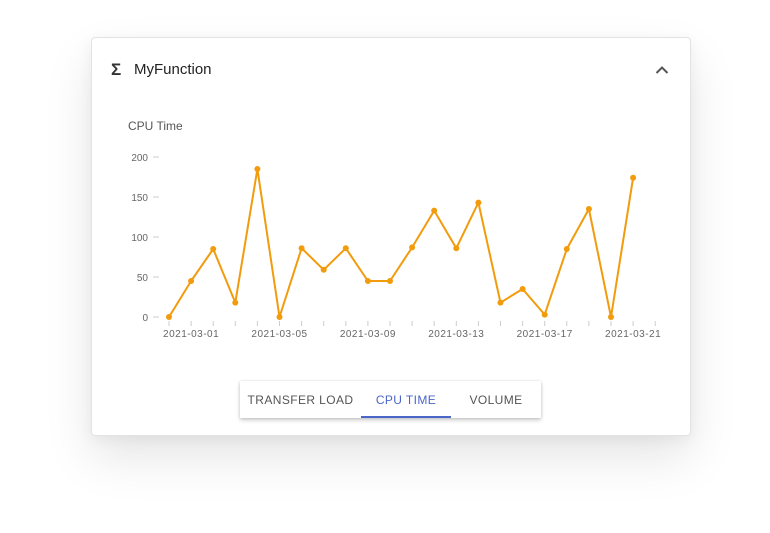 The image size is (770, 533). I want to click on x-tick-label: 2021-03-05, so click(279, 334).